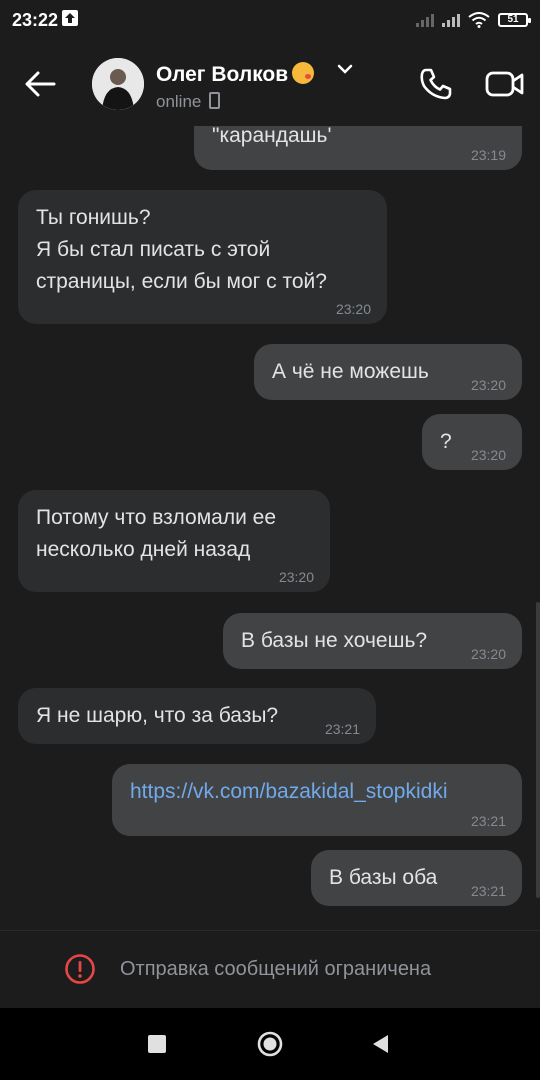  I want to click on contact-name-text: Олег Волков, so click(222, 74).